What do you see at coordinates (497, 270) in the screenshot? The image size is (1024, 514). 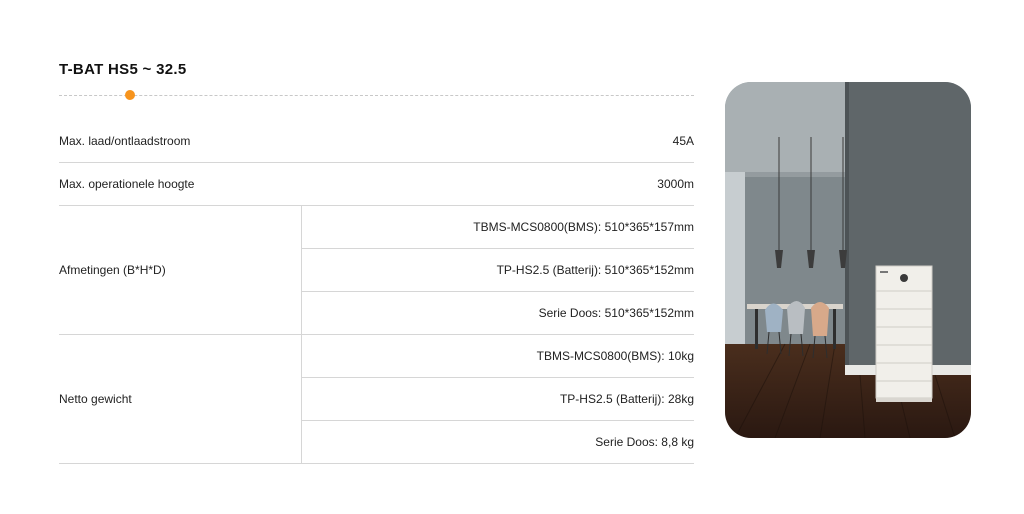 I see `spec-value: TP-HS2.5 (Batterij): 510*365*152mm` at bounding box center [497, 270].